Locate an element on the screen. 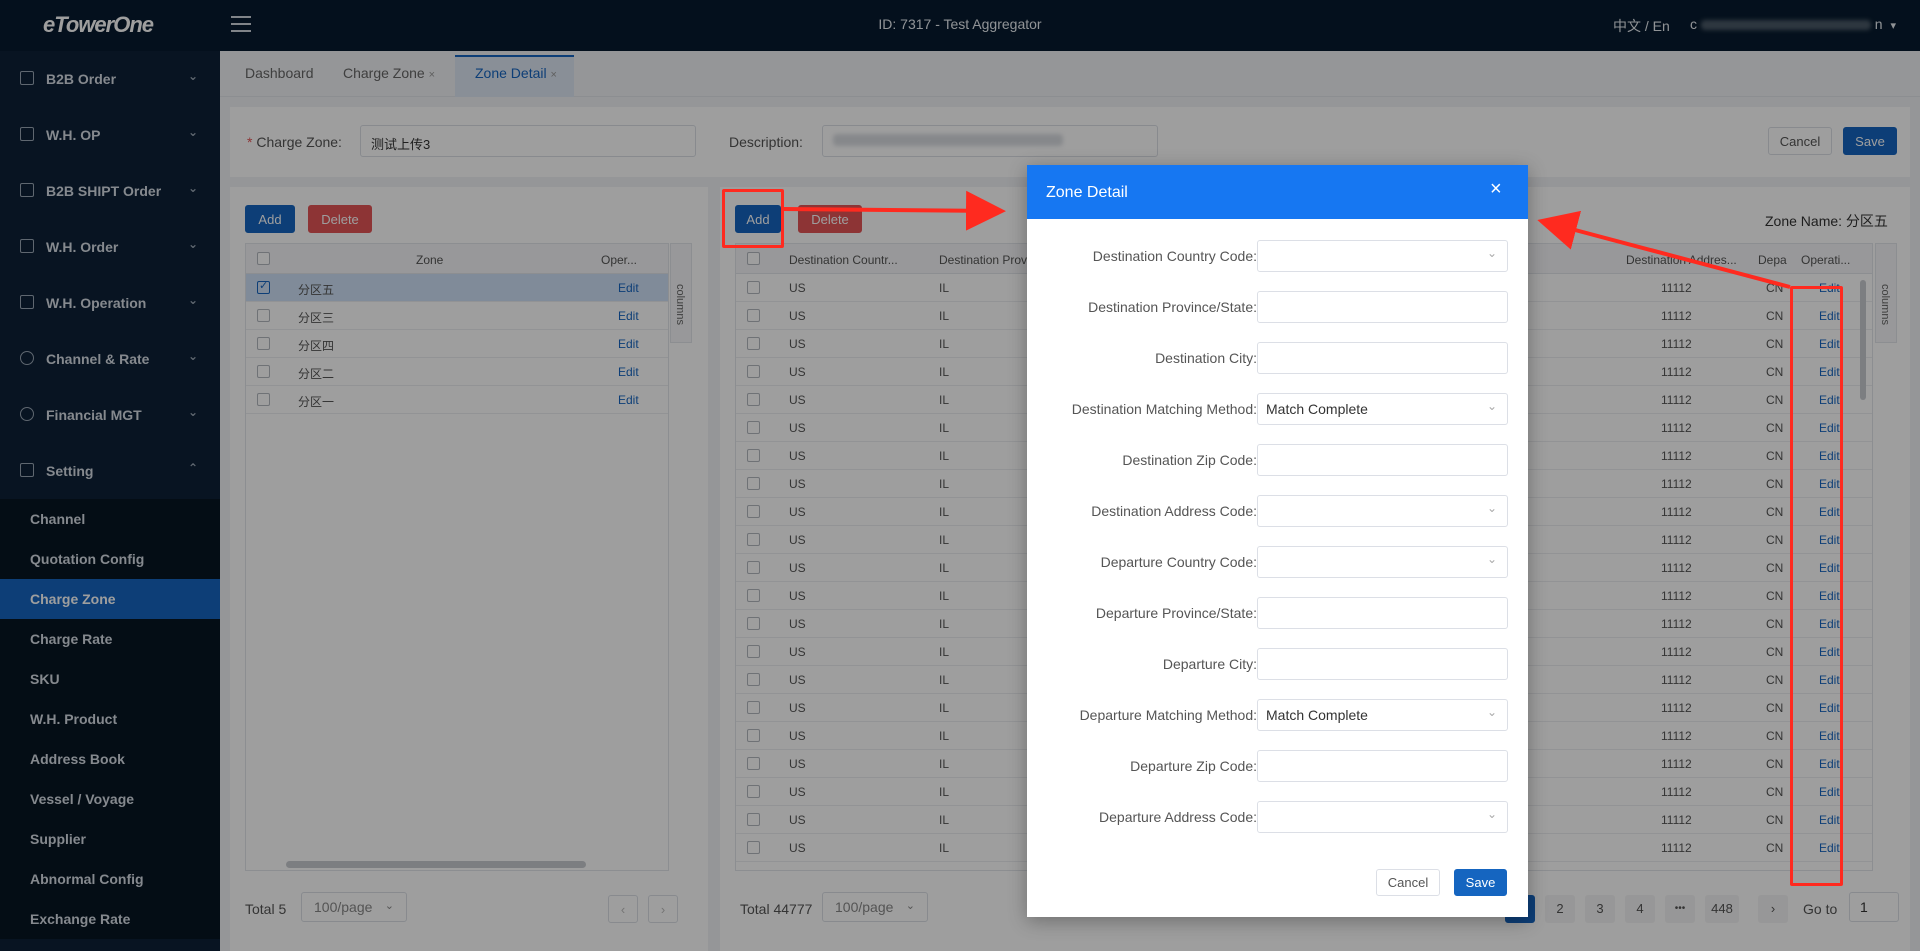 This screenshot has width=1920, height=951. annotation-arrow-left is located at coordinates (1664, 249).